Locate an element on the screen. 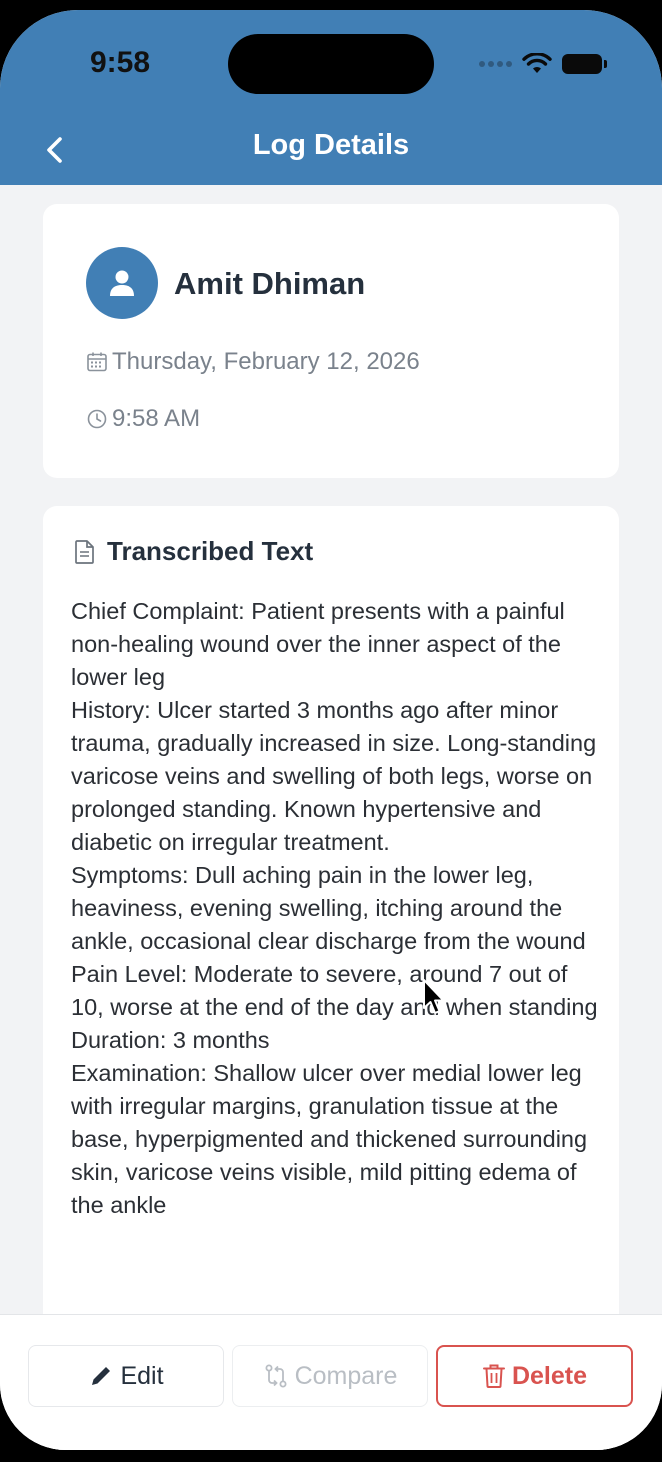  status-icons is located at coordinates (543, 64).